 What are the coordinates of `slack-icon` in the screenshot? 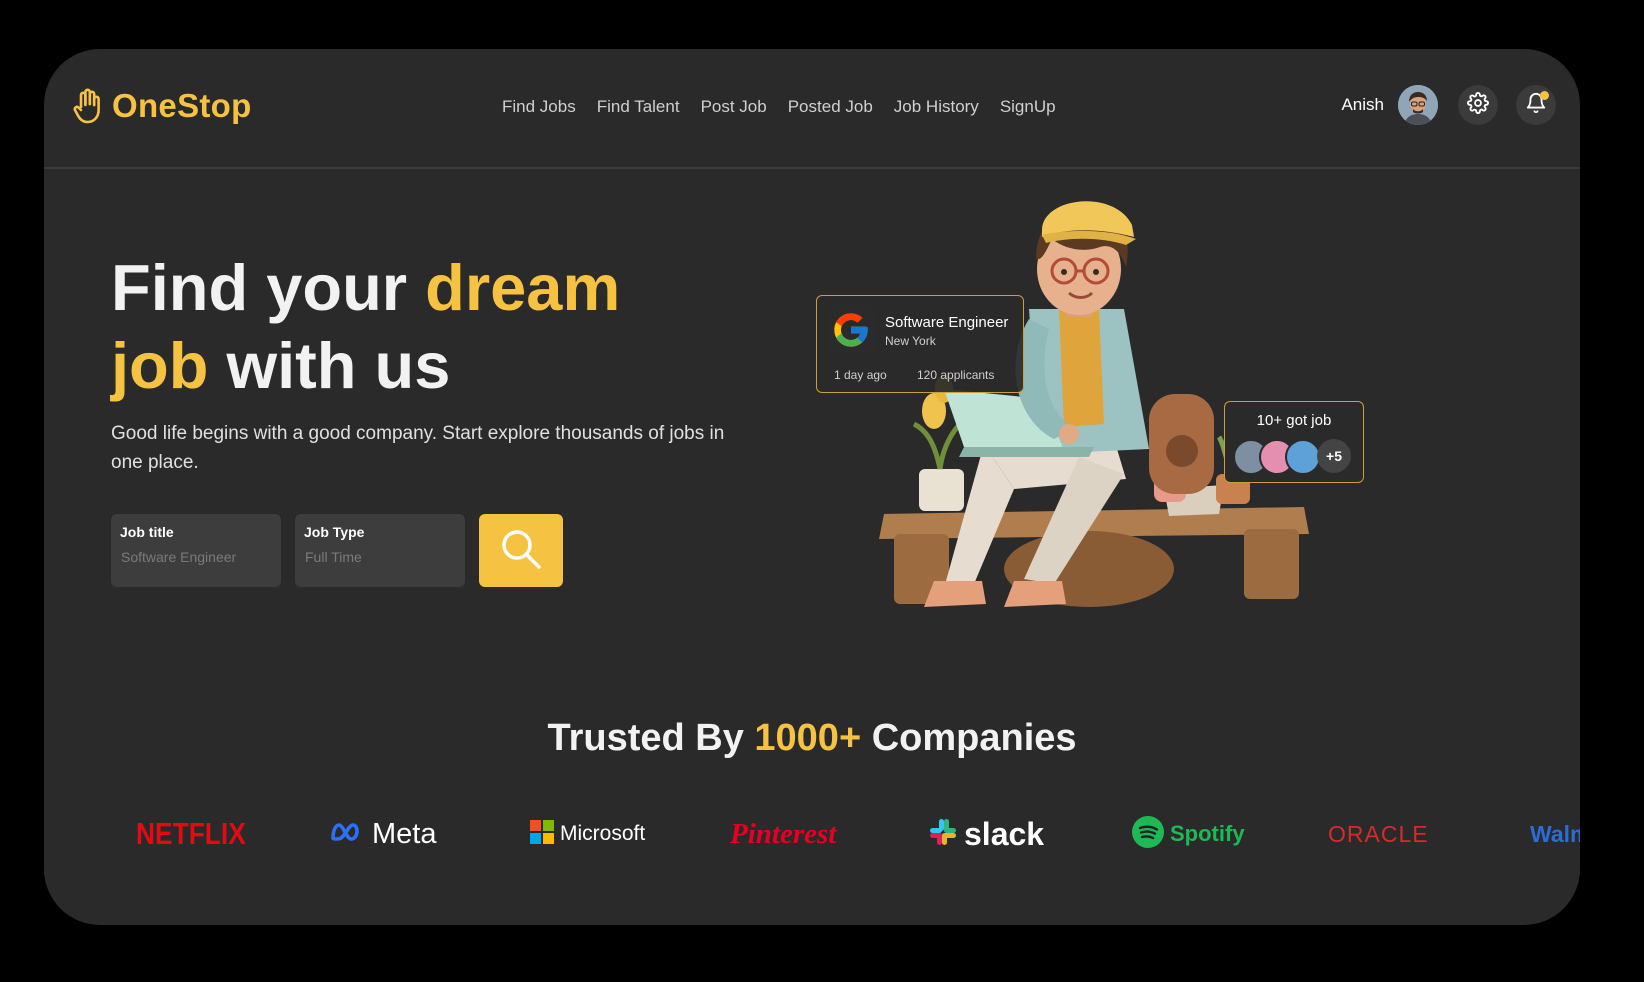 It's located at (943, 834).